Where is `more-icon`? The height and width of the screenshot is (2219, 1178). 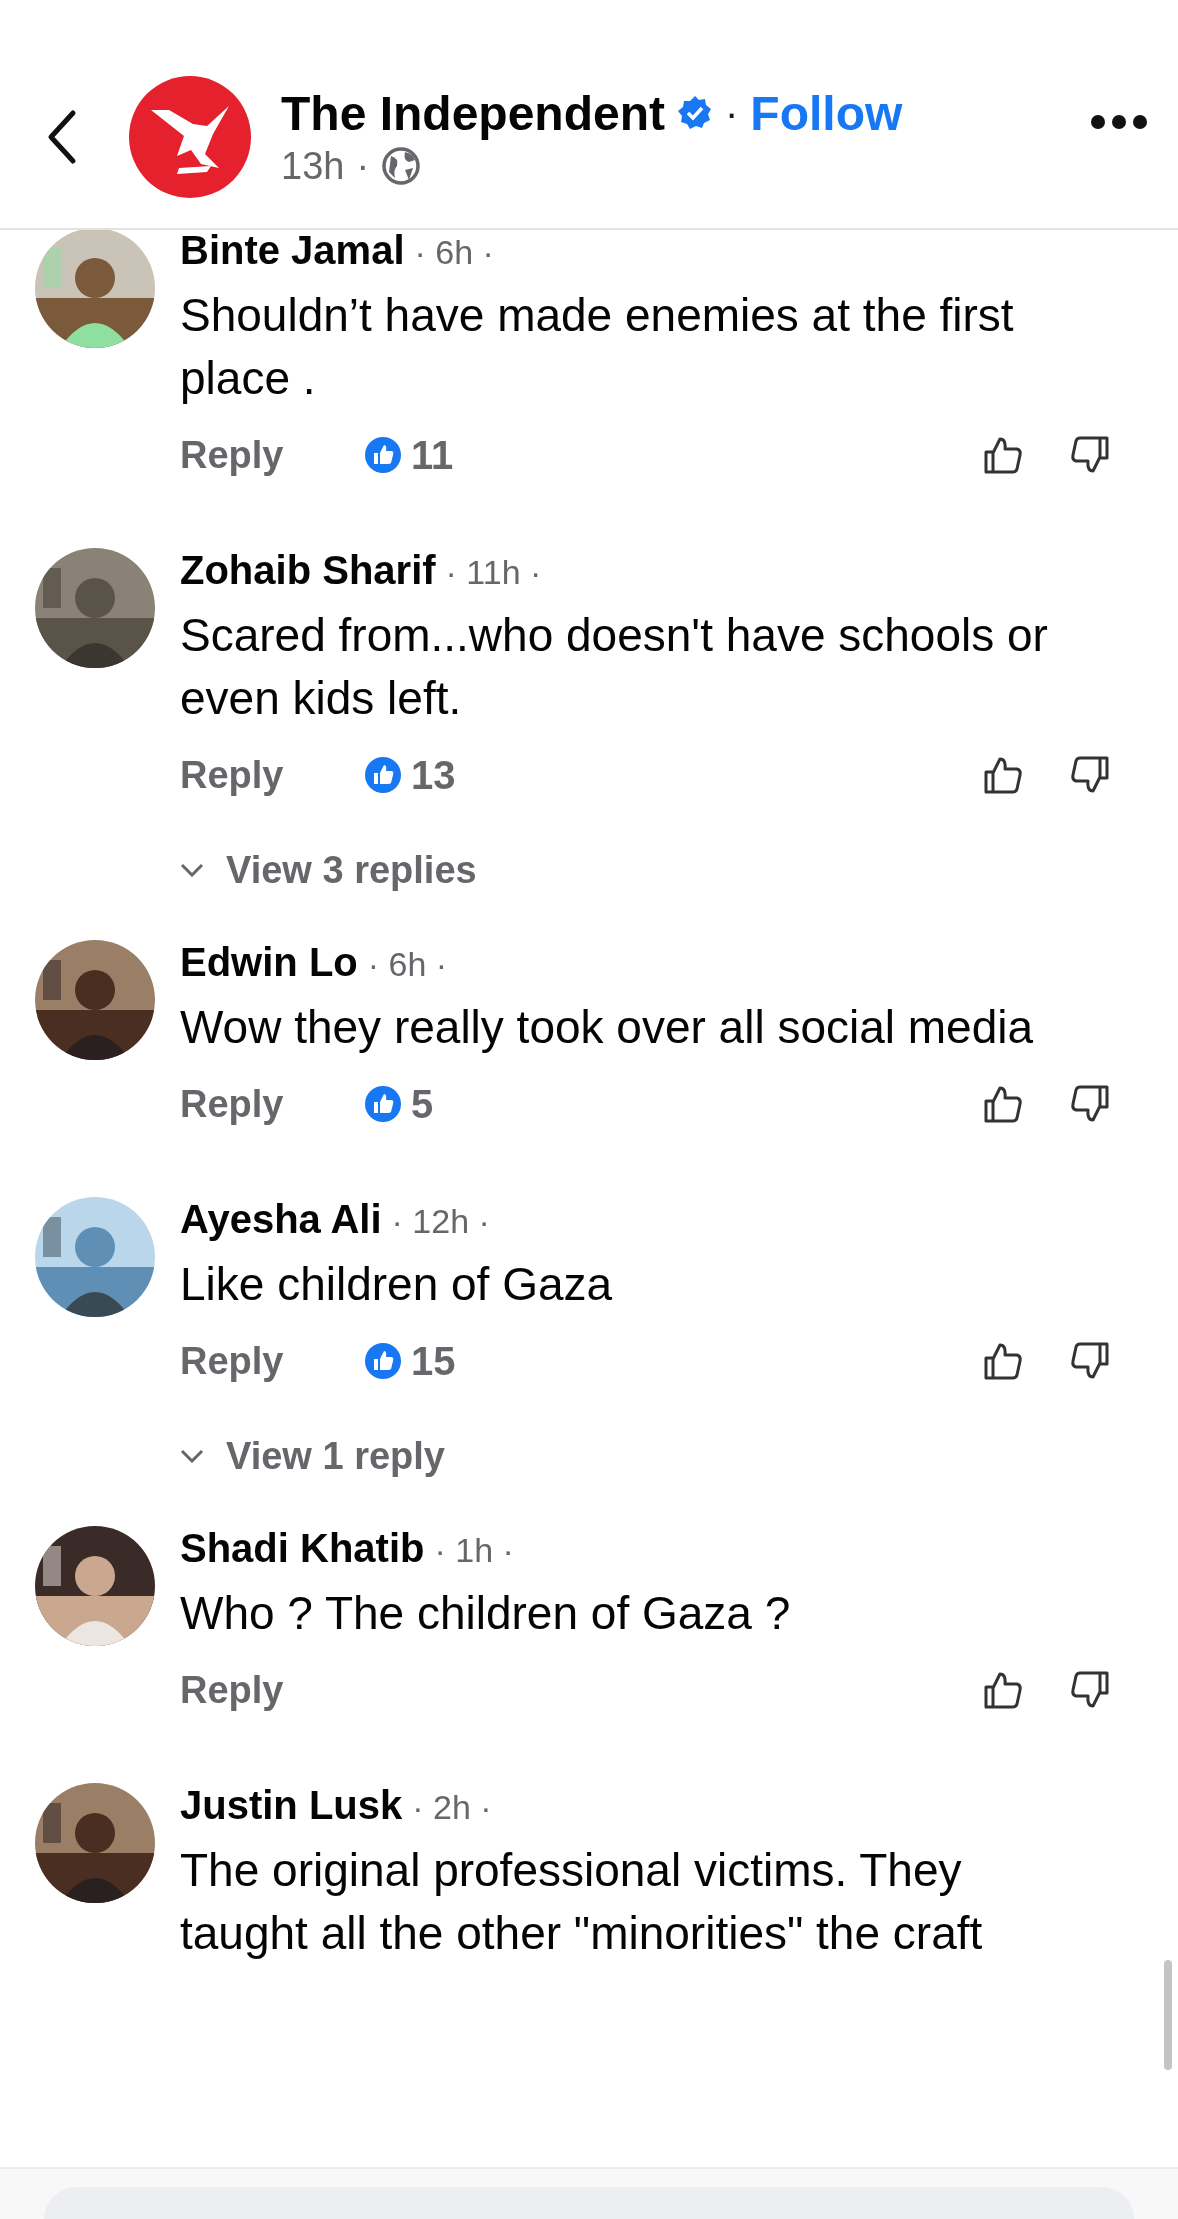 more-icon is located at coordinates (1119, 121).